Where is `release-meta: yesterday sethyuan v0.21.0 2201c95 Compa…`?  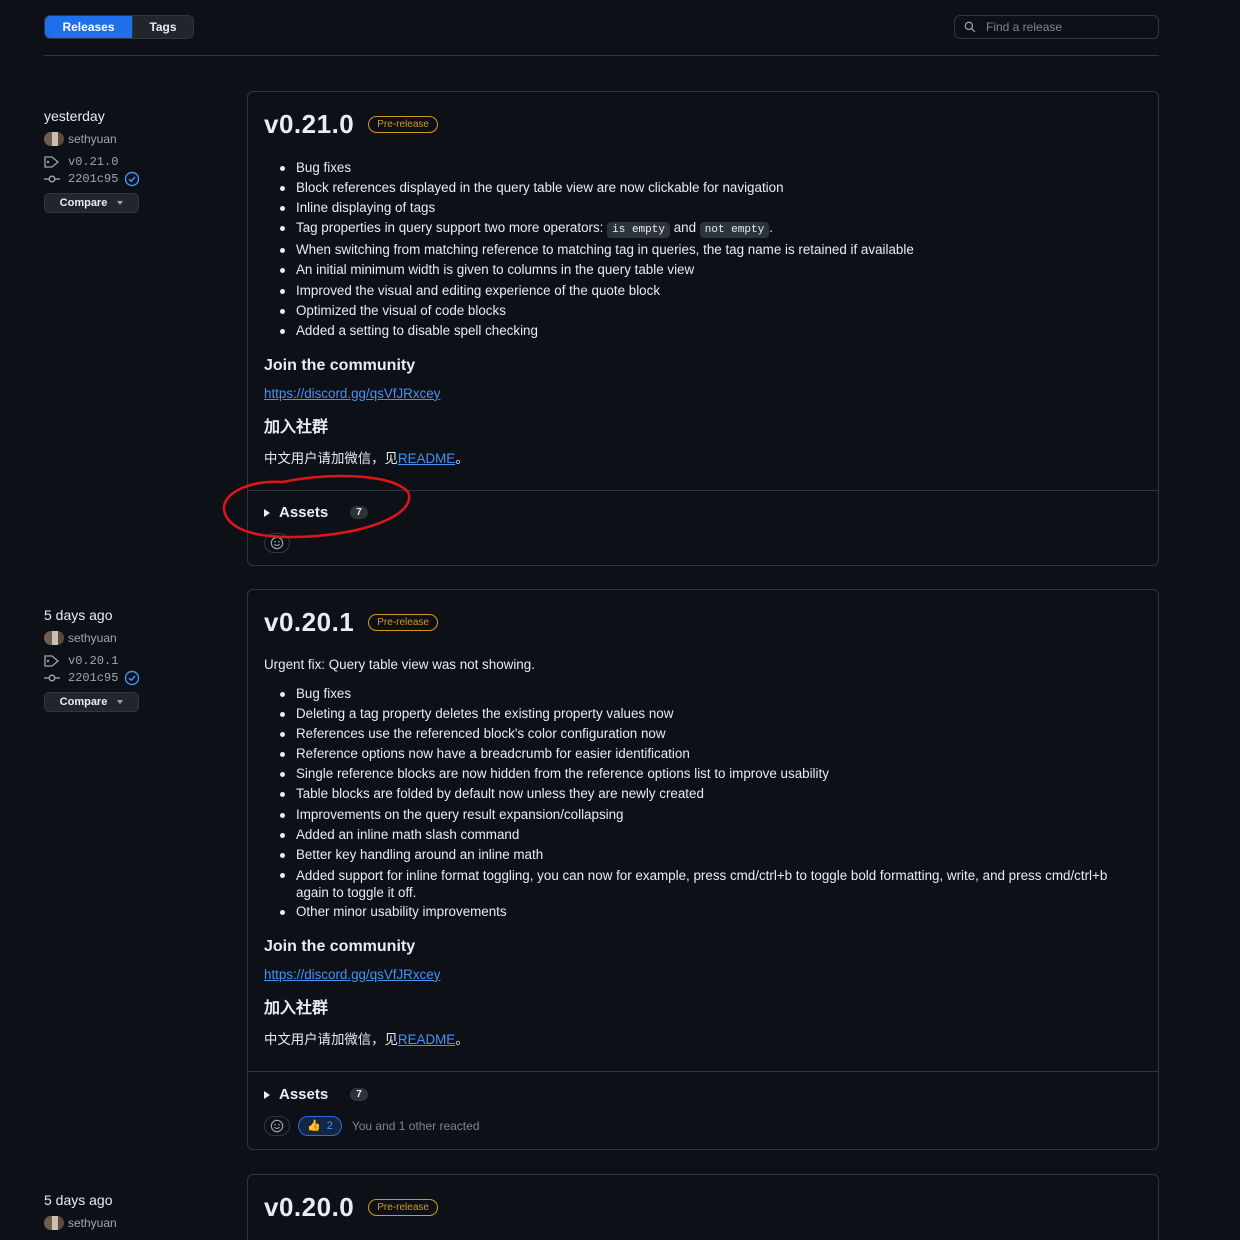 release-meta: yesterday sethyuan v0.21.0 2201c95 Compa… is located at coordinates (134, 160).